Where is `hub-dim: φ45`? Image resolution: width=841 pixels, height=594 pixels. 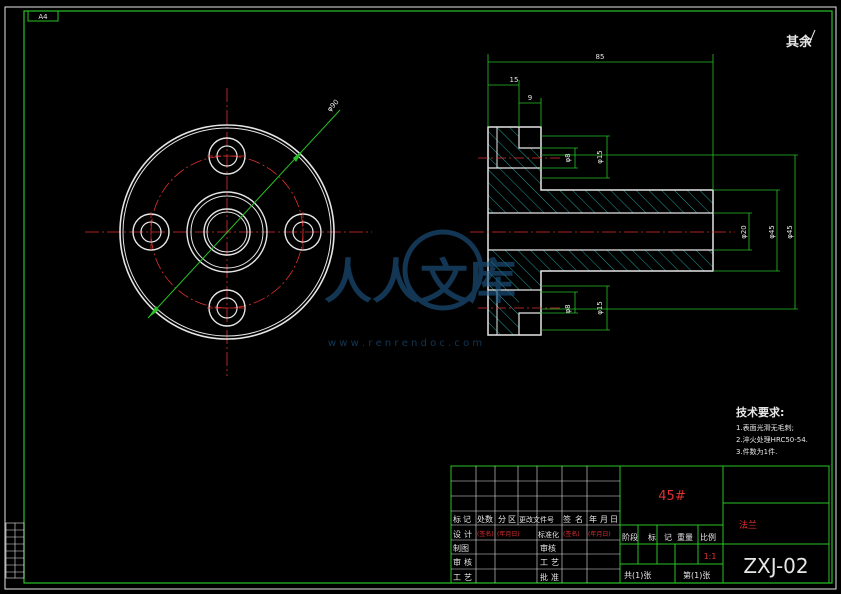 hub-dim: φ45 is located at coordinates (772, 232).